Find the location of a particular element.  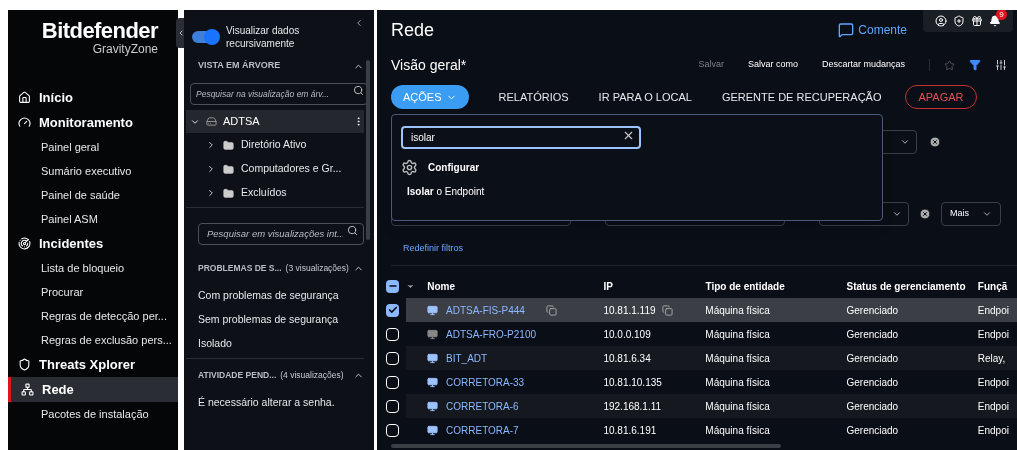

toolbar-button: RELATÓRIOS is located at coordinates (533, 97).